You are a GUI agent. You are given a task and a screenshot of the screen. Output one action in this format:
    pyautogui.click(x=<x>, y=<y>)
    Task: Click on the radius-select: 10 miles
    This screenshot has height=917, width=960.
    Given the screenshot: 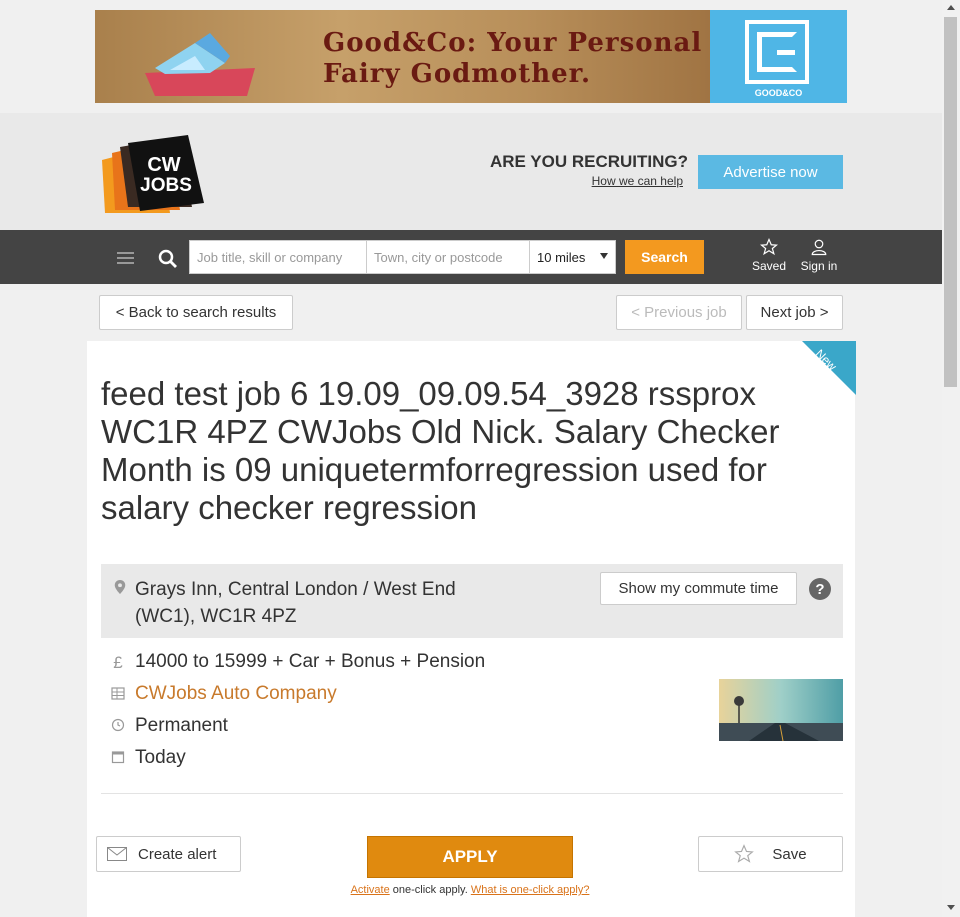 What is the action you would take?
    pyautogui.click(x=572, y=257)
    